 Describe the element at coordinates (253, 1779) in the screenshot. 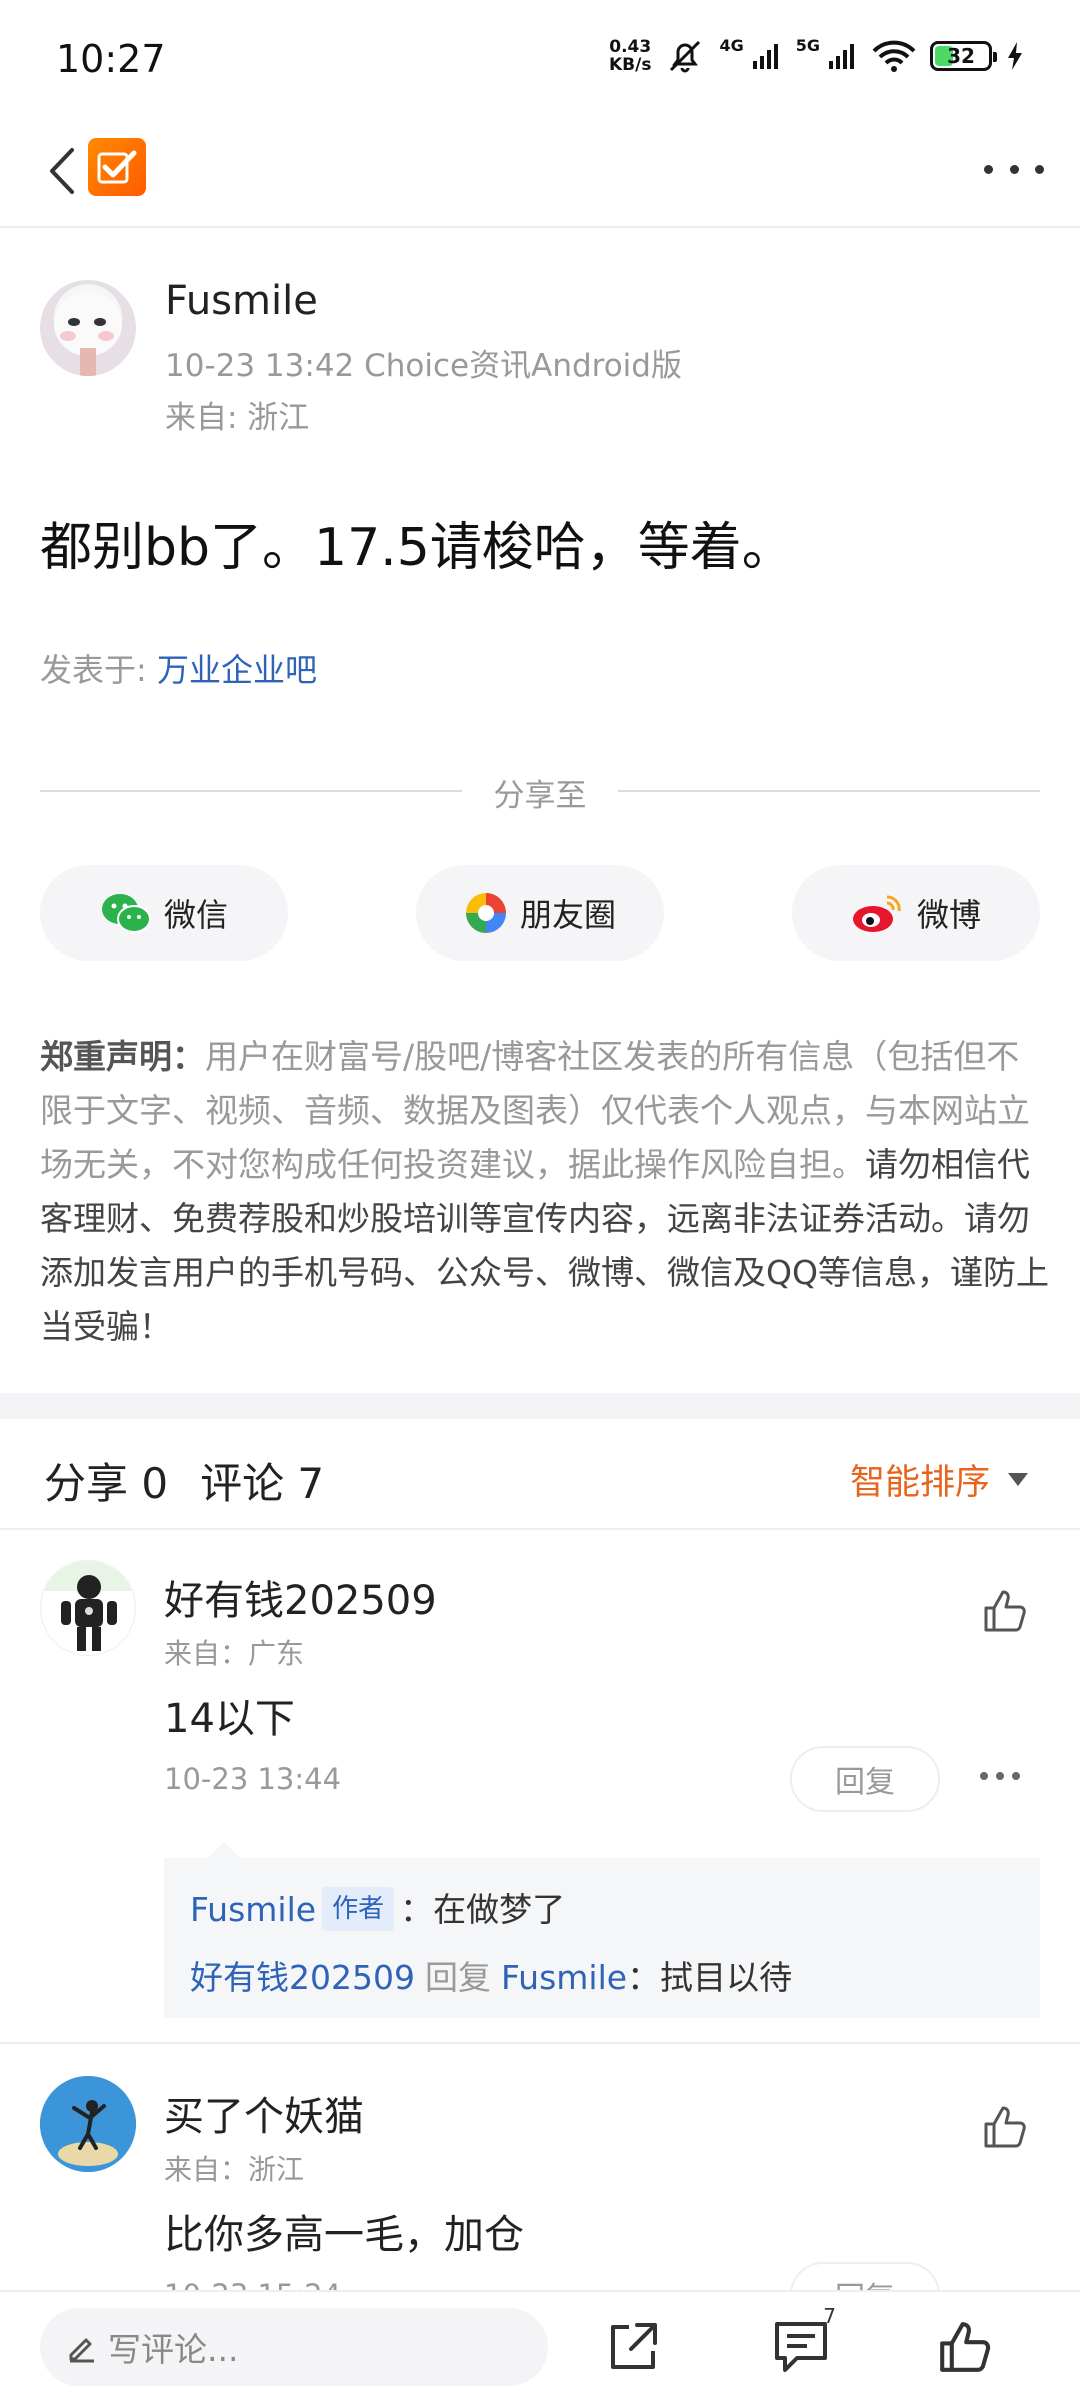

I see `comment-time: 10-23 13:44` at that location.